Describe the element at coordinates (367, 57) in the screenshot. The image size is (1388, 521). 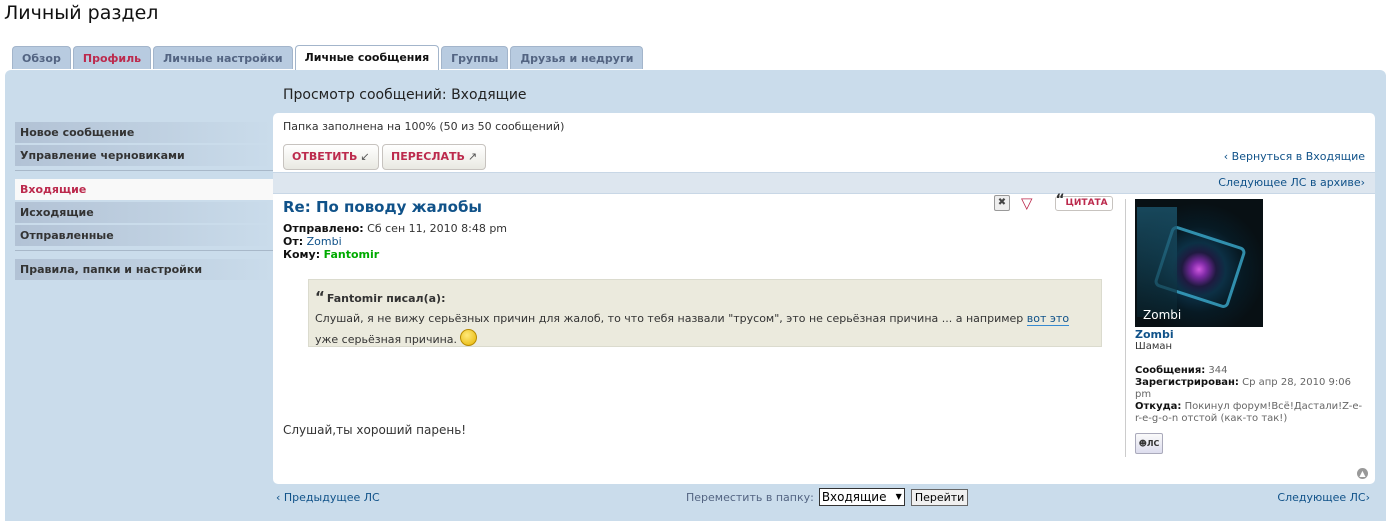
I see `tab-private-messages: Личные сообщения` at that location.